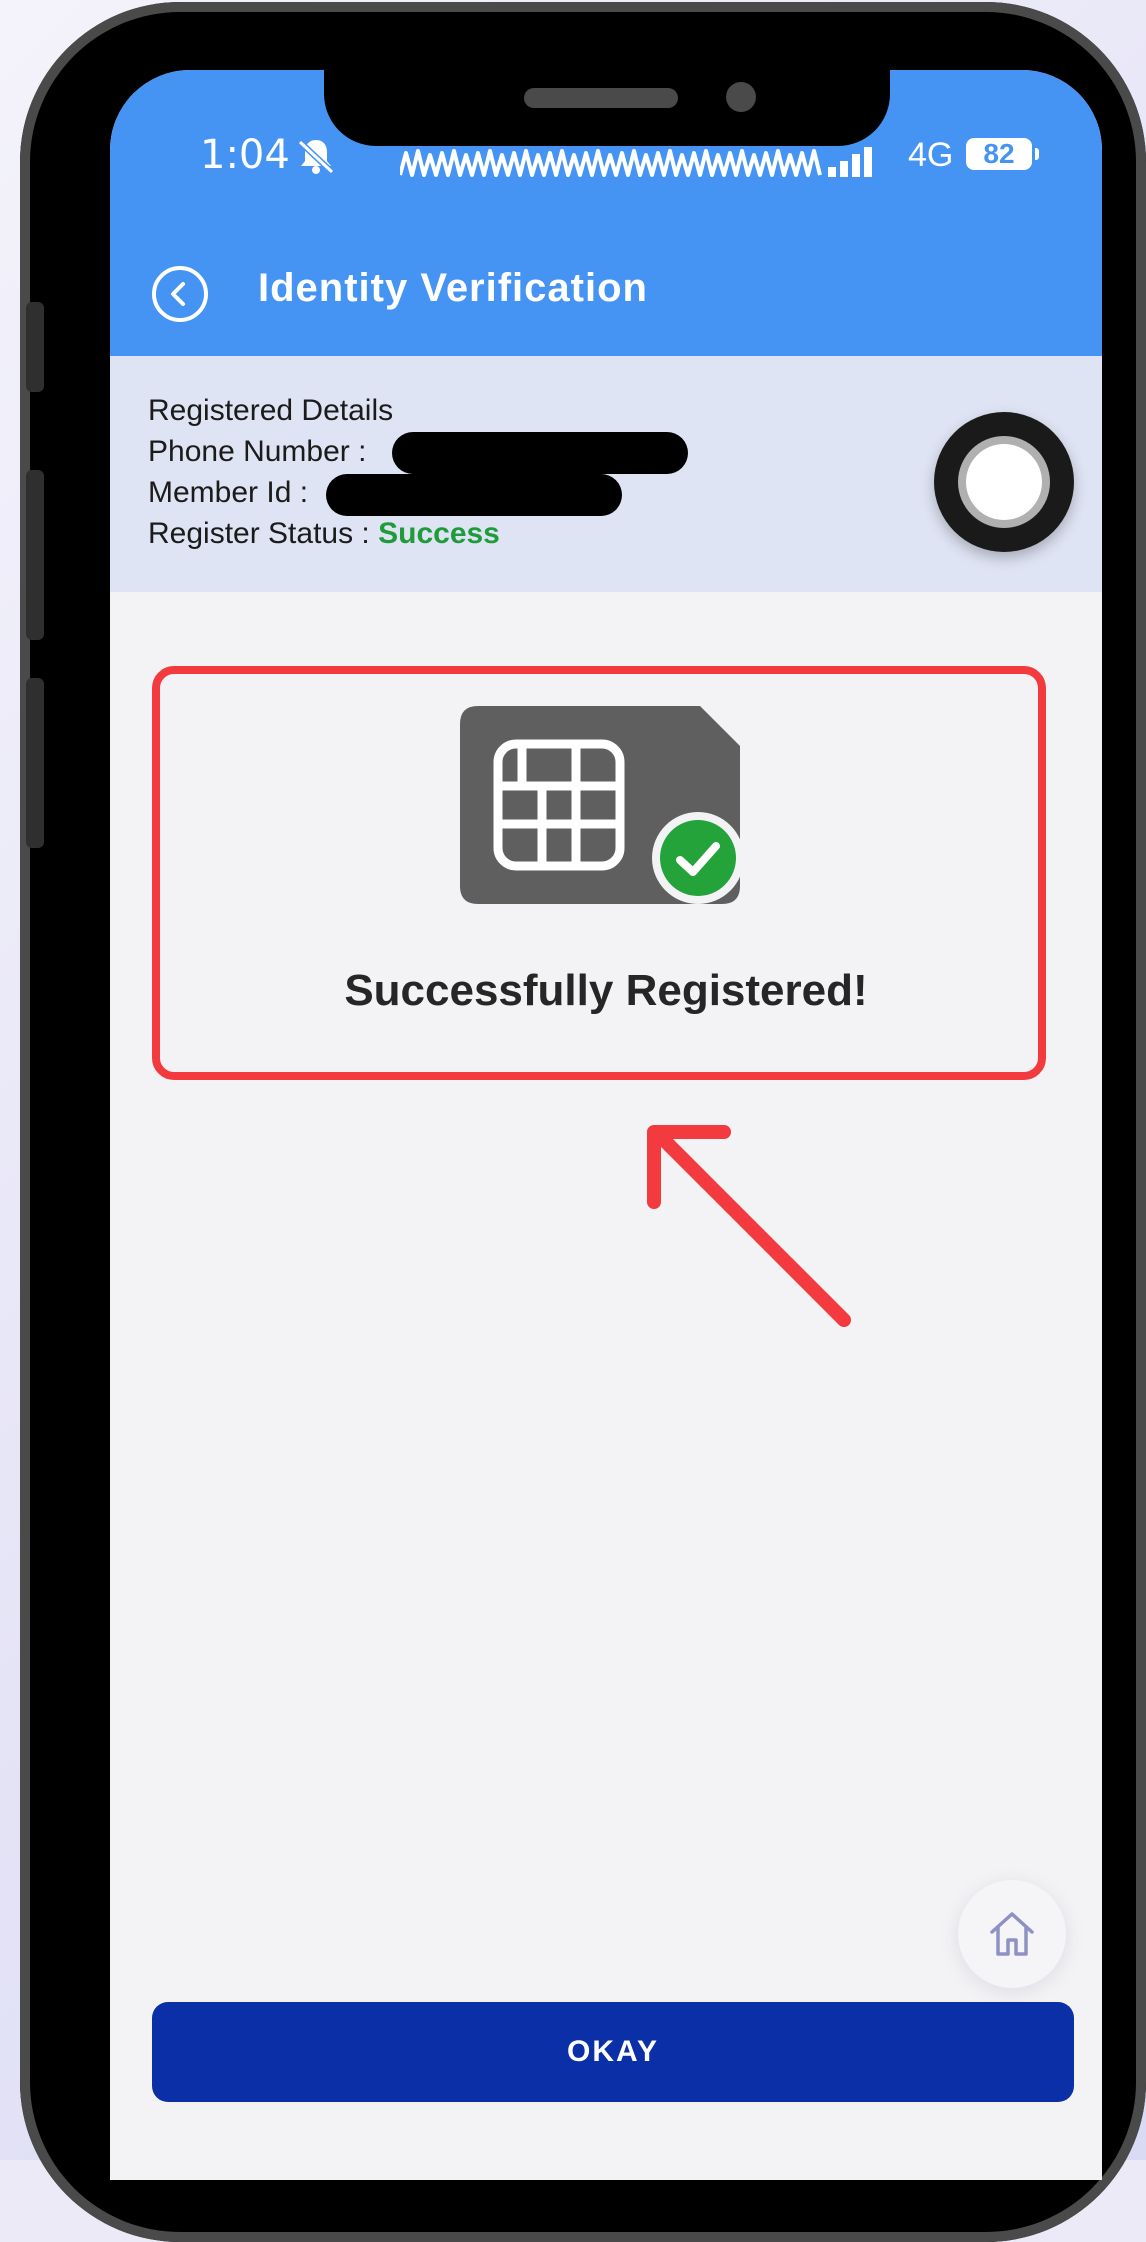  Describe the element at coordinates (453, 288) in the screenshot. I see `page-title: Identity Verification` at that location.